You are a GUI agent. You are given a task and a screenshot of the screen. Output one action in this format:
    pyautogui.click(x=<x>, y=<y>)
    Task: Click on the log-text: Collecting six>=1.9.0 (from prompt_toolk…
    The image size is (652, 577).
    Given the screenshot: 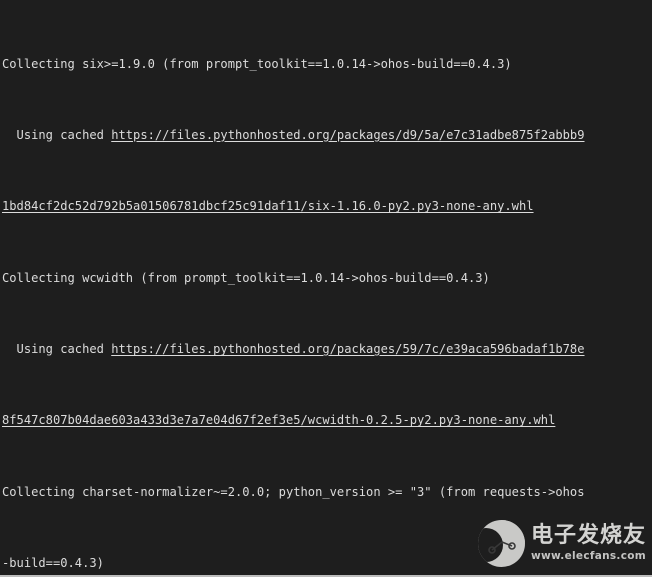 What is the action you would take?
    pyautogui.click(x=257, y=63)
    